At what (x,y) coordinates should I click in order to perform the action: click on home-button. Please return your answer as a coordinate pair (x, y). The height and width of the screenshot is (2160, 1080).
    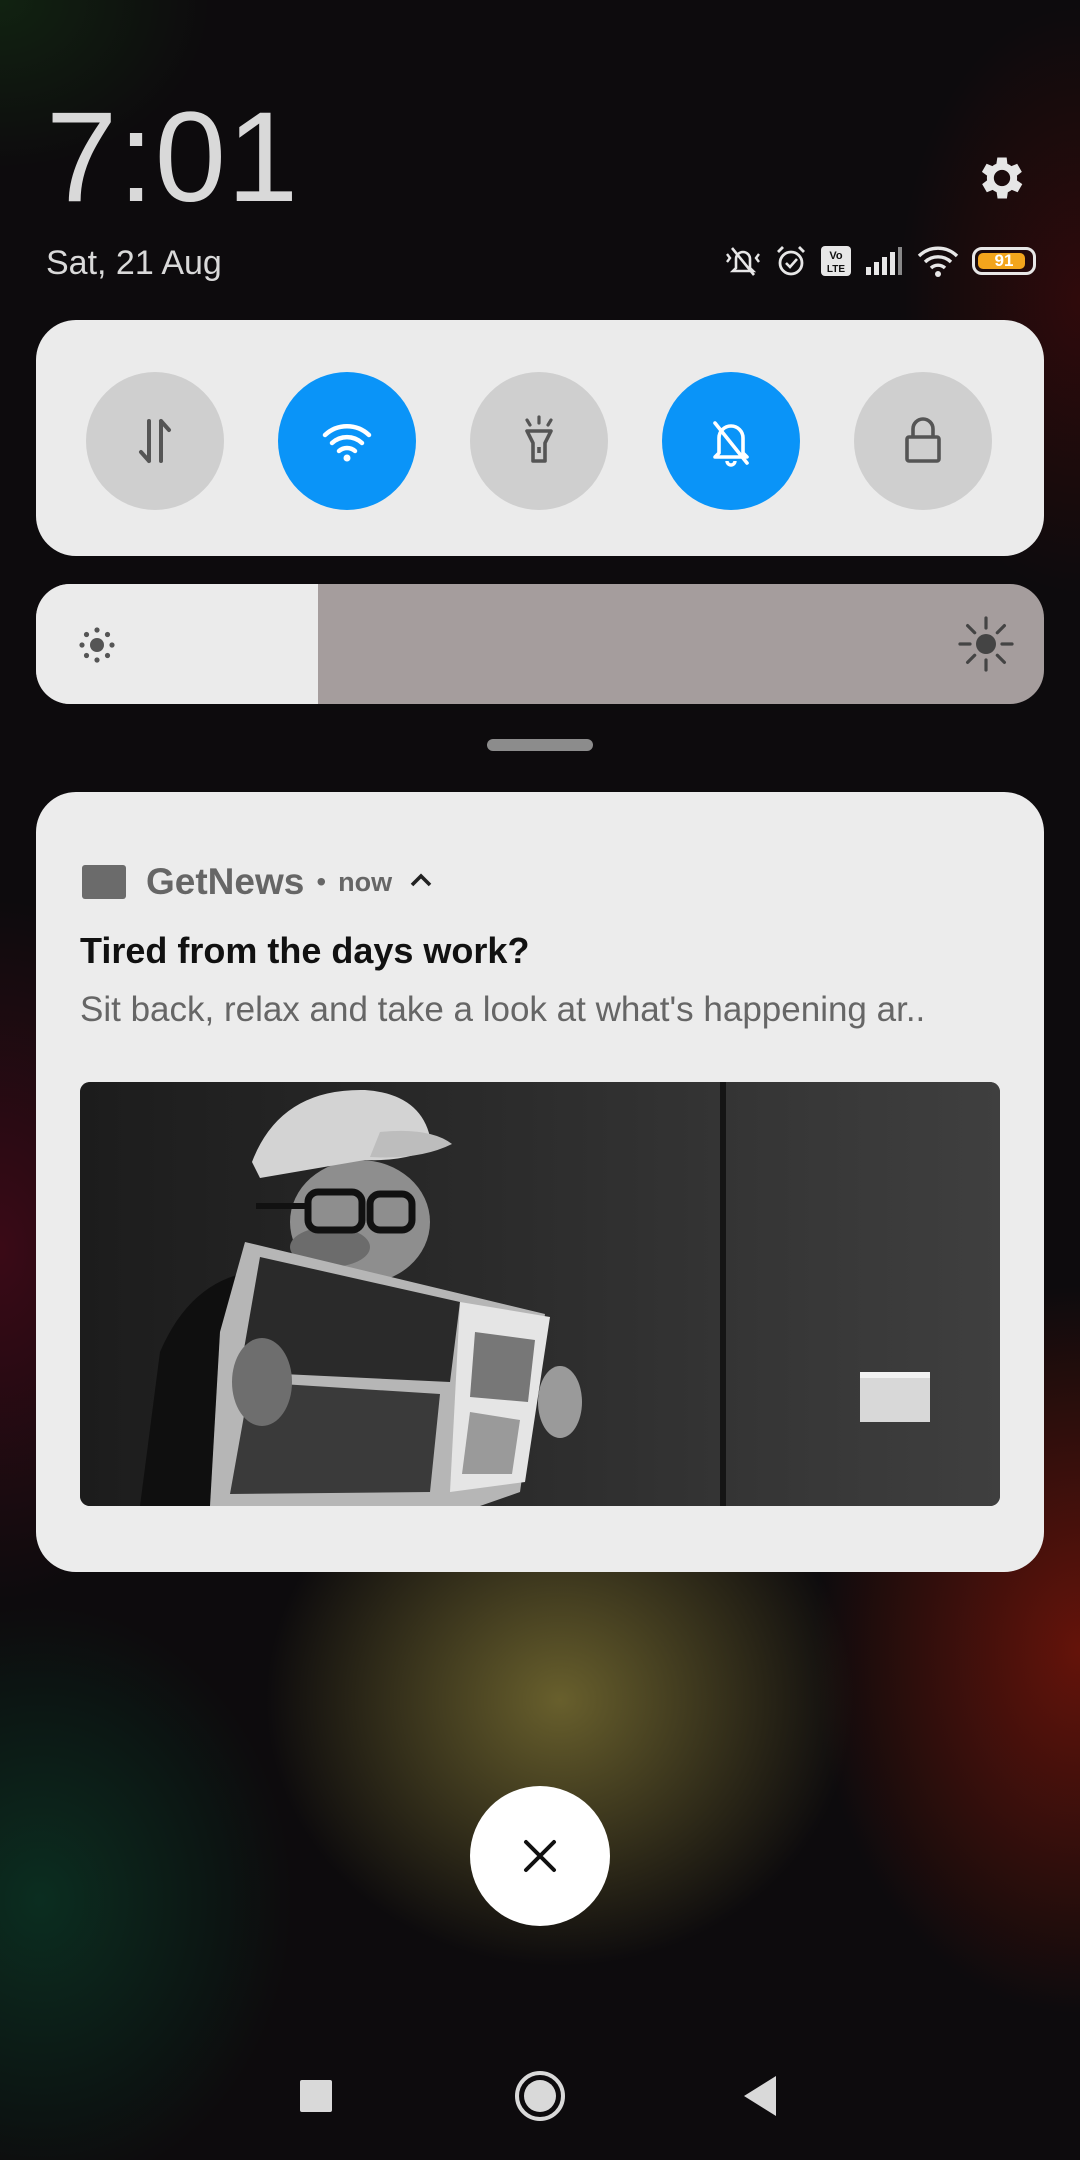
    Looking at the image, I should click on (540, 2096).